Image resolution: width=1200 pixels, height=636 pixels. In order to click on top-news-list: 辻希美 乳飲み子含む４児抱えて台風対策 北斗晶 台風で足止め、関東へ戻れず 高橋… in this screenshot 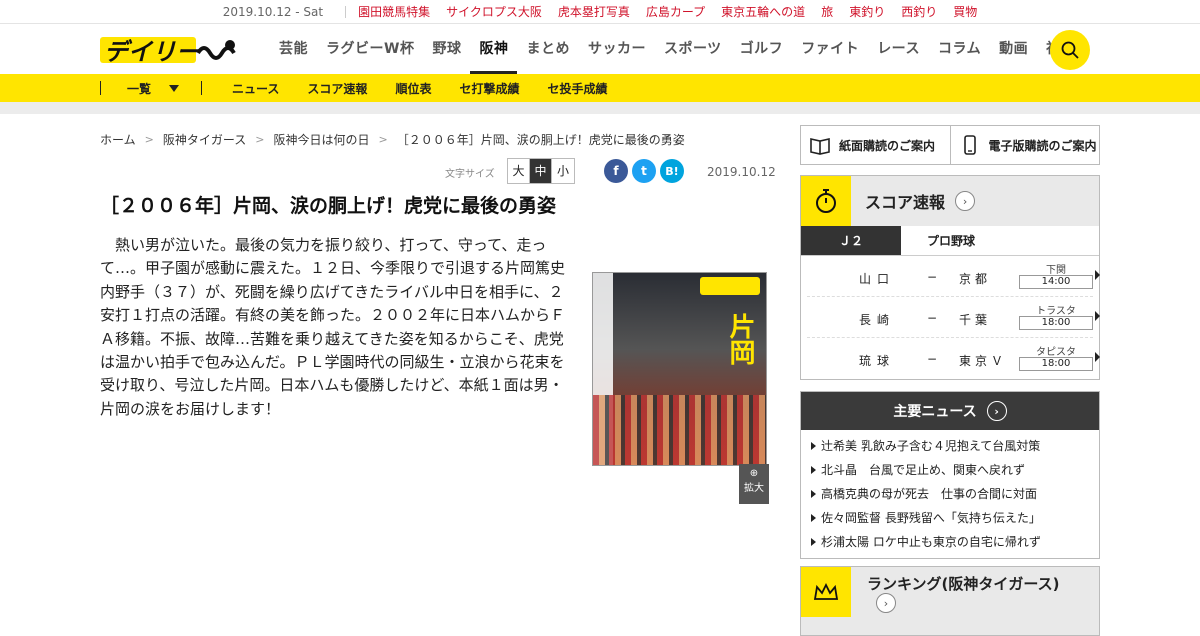, I will do `click(950, 494)`.